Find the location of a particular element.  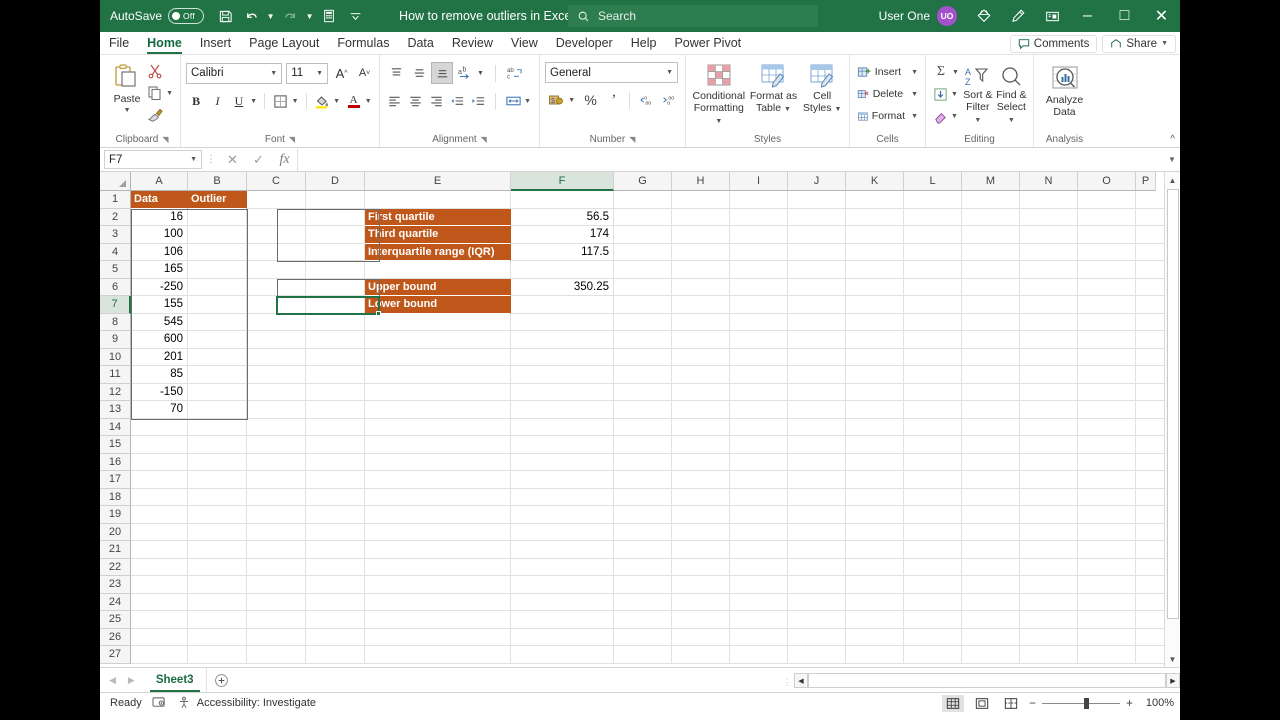

cell-B16 is located at coordinates (217, 462).